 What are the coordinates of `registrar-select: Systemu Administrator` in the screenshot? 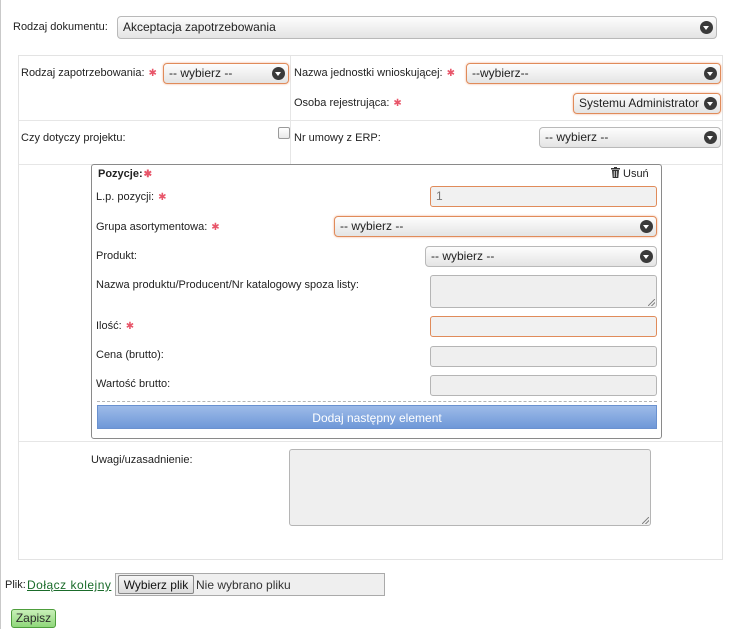 It's located at (647, 103).